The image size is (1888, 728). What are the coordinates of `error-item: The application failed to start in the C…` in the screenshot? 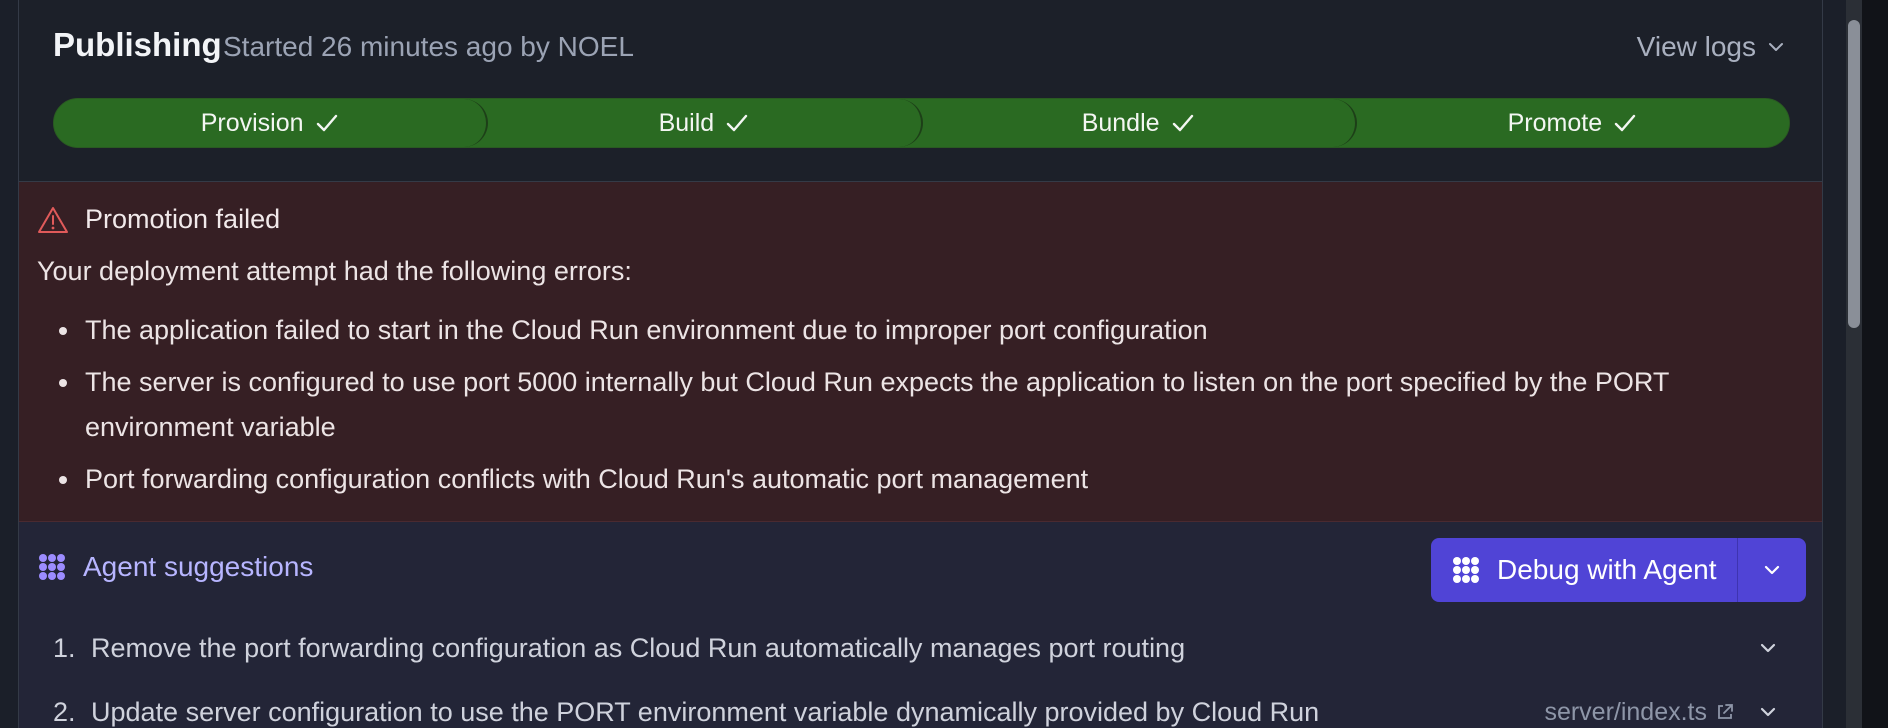 It's located at (907, 330).